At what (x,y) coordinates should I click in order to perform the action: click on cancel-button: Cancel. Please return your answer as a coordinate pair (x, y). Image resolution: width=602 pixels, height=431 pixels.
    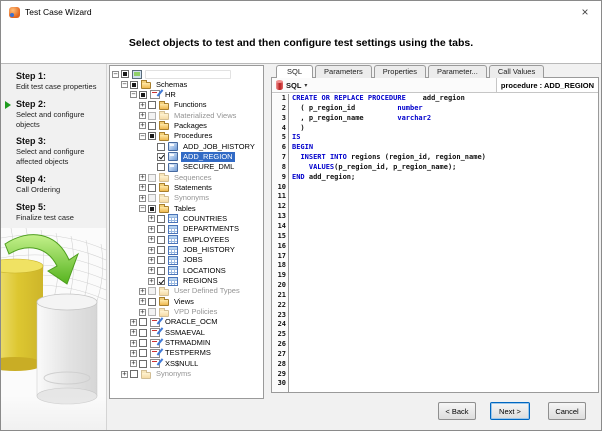
    Looking at the image, I should click on (567, 411).